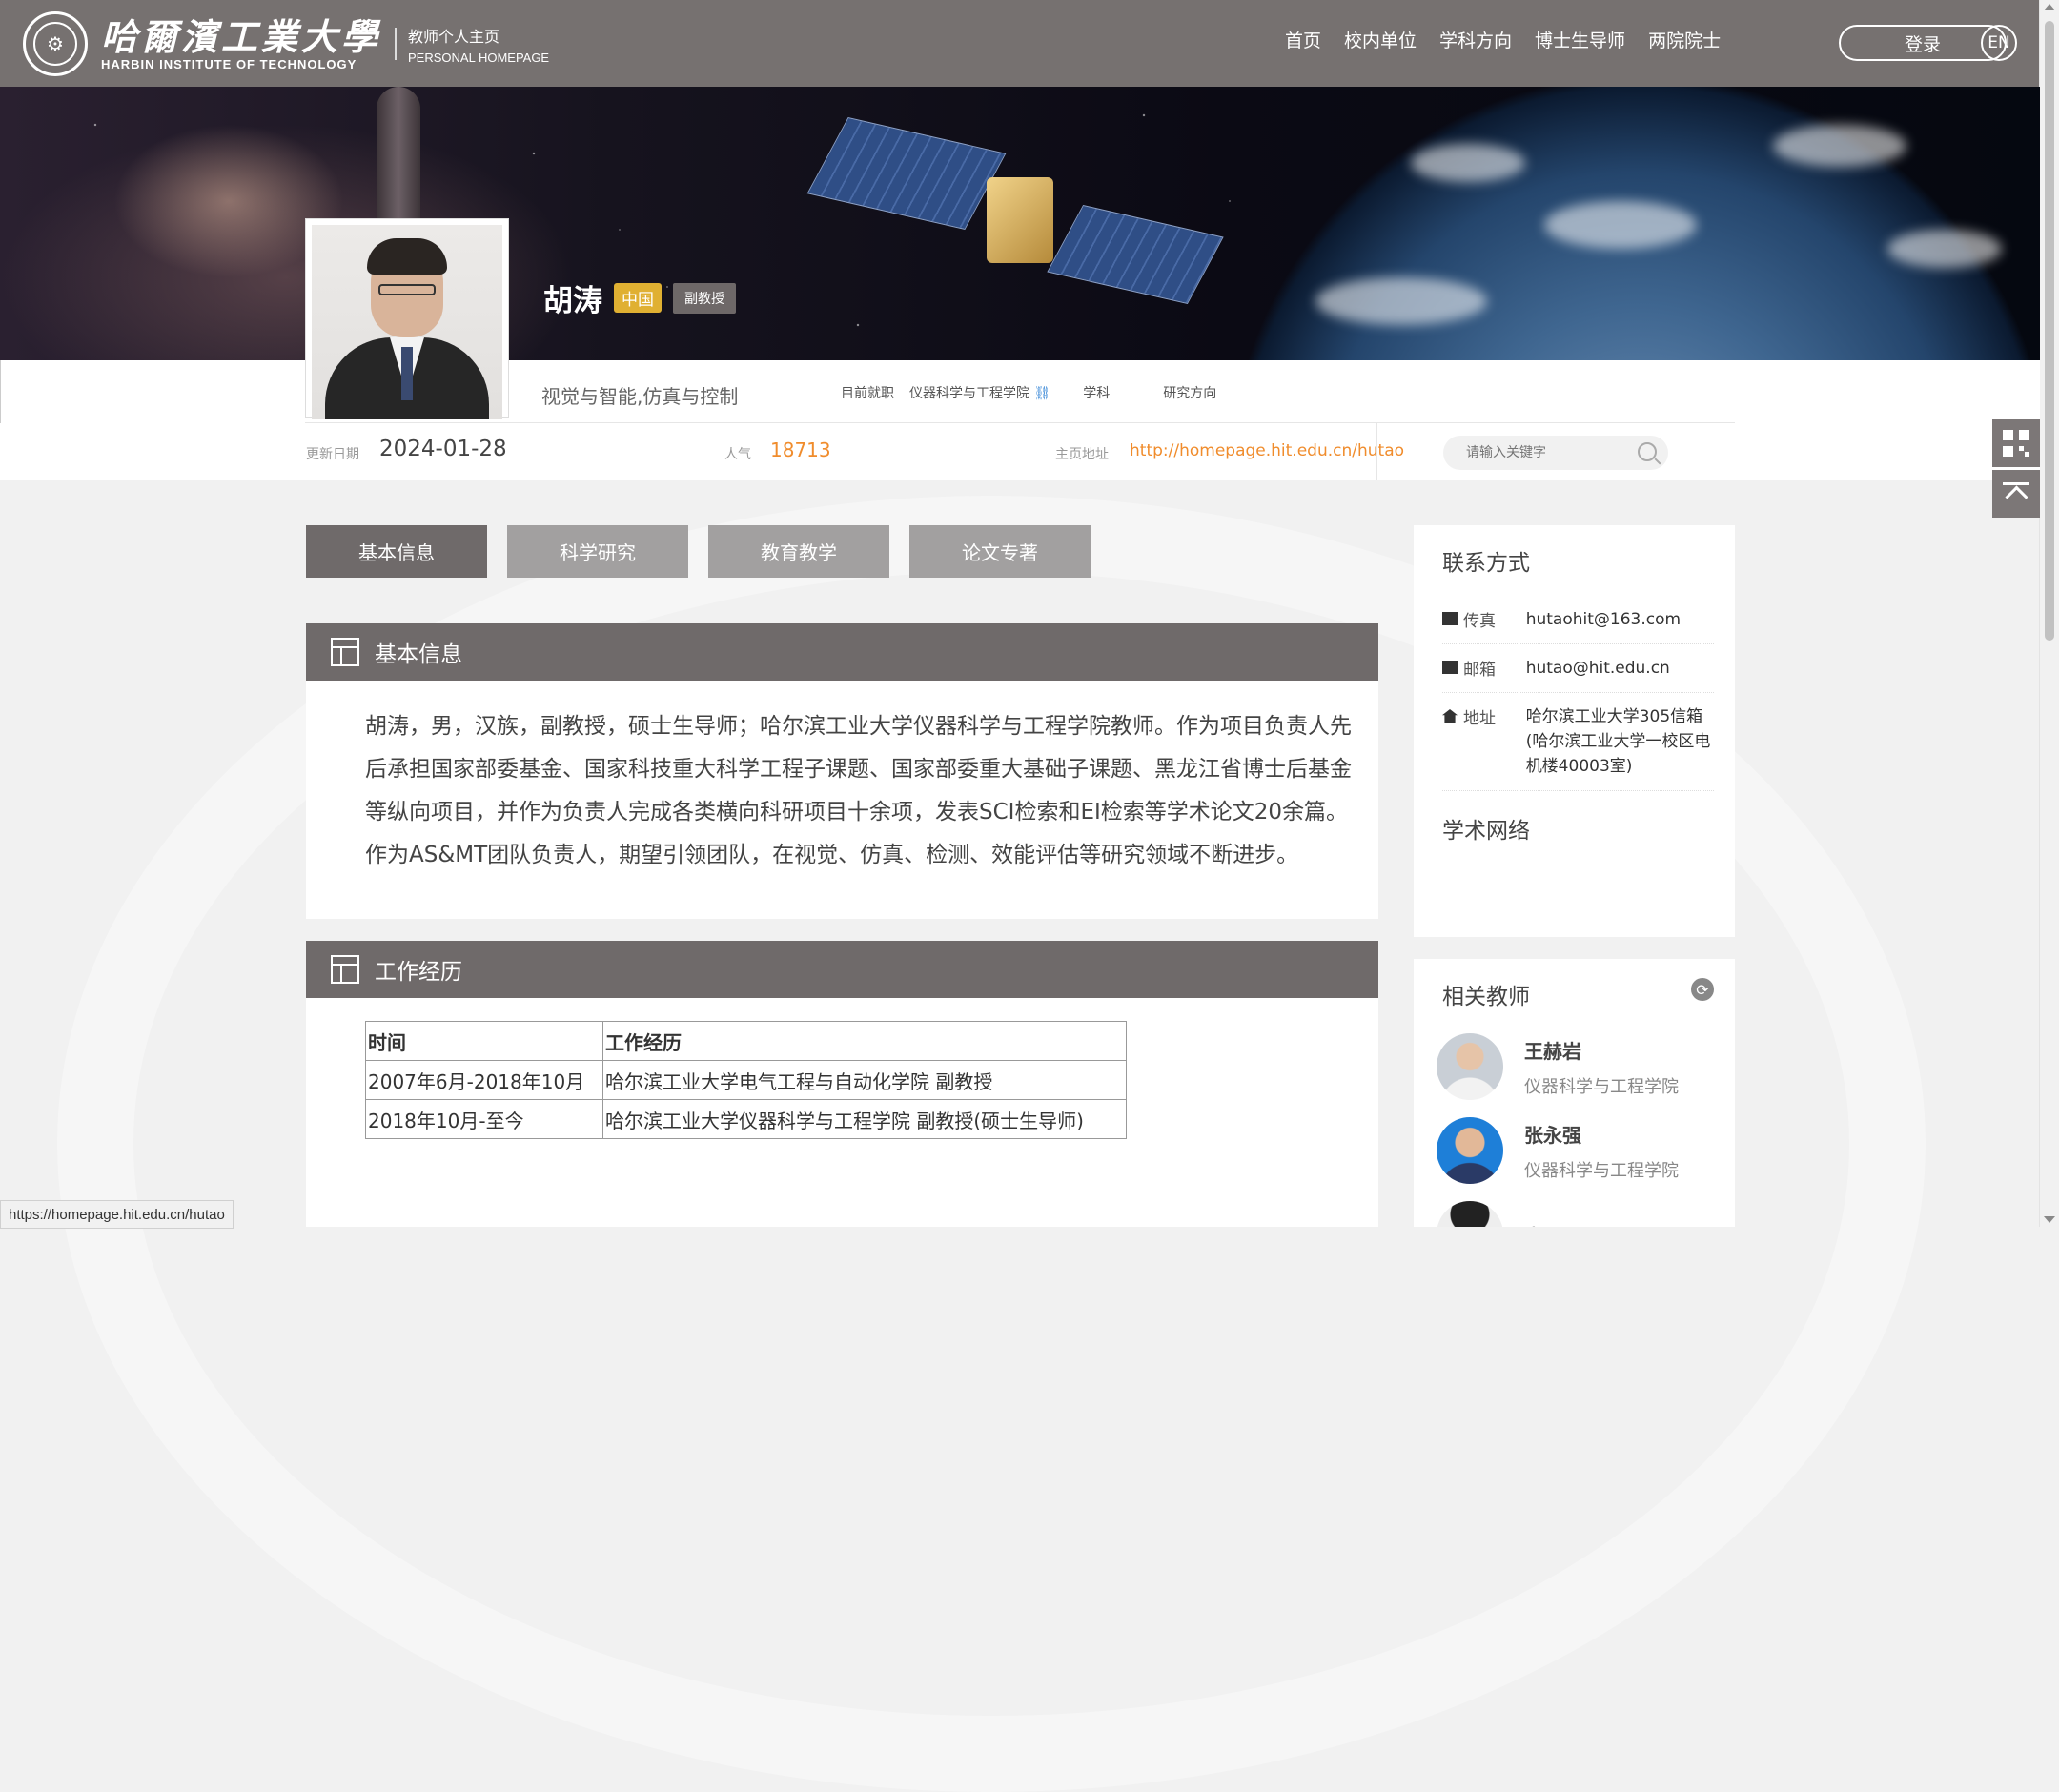 This screenshot has width=2059, height=1792. Describe the element at coordinates (1603, 619) in the screenshot. I see `fax-value: hutaohit@163.com` at that location.